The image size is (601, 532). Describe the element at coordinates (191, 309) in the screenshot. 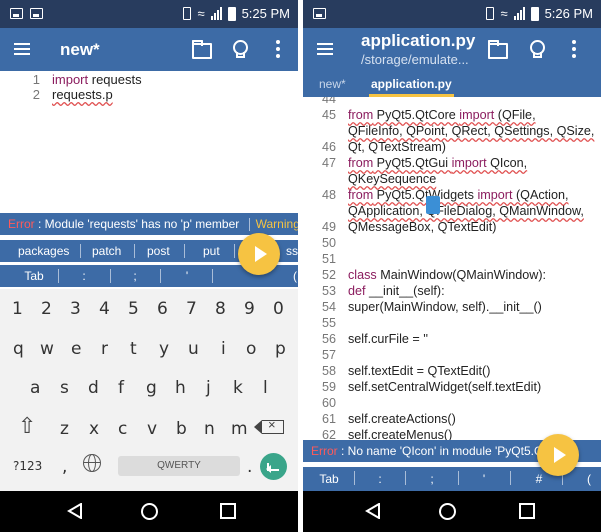

I see `key-7: 7` at that location.